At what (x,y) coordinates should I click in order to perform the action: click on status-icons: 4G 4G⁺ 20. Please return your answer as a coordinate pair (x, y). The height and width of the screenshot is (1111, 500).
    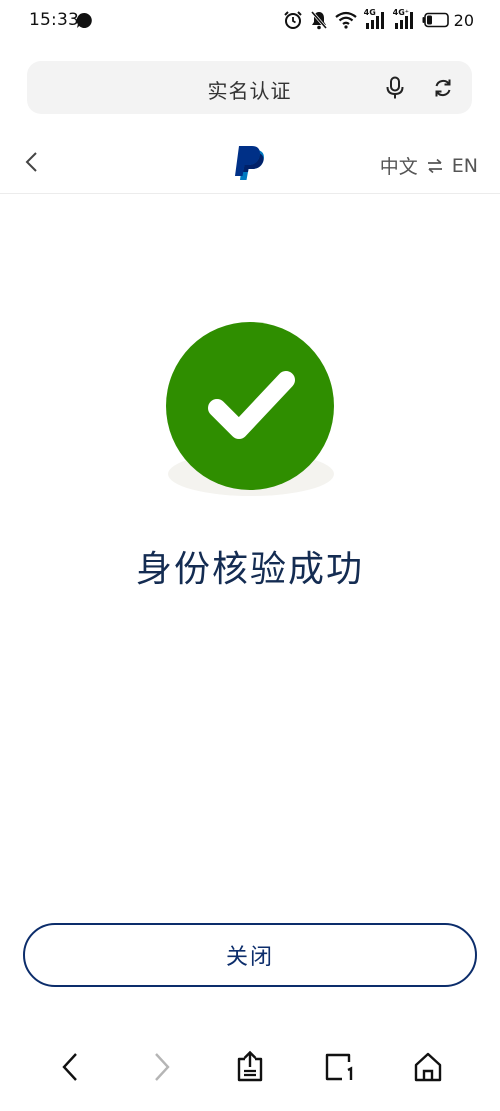
    Looking at the image, I should click on (378, 19).